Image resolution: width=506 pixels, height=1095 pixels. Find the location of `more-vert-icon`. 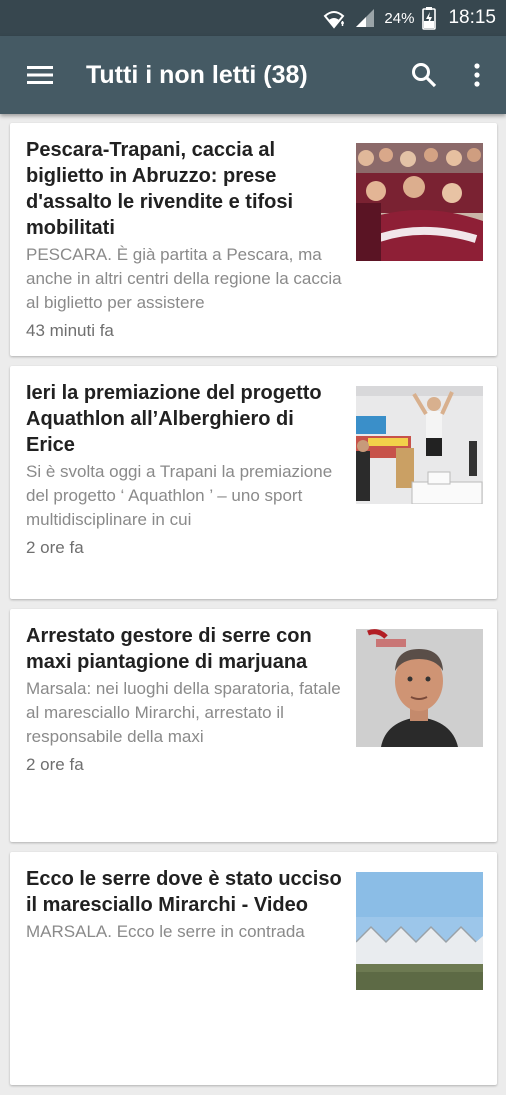

more-vert-icon is located at coordinates (477, 75).